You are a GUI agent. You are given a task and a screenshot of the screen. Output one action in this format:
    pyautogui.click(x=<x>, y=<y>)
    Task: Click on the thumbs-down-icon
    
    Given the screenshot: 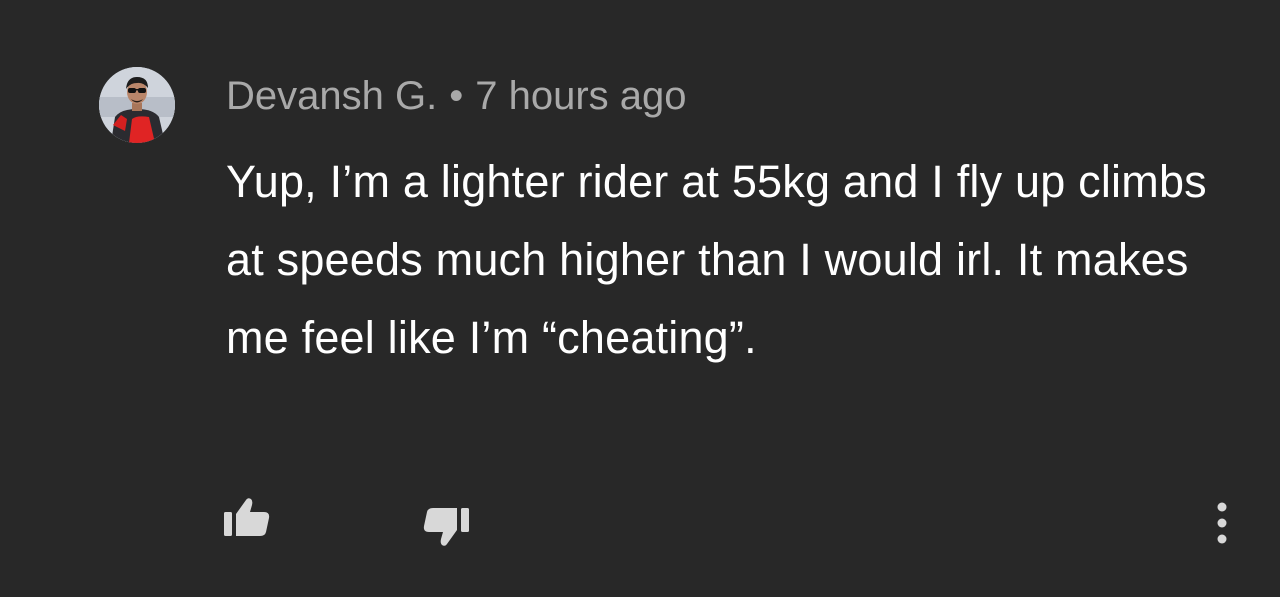 What is the action you would take?
    pyautogui.click(x=446, y=527)
    